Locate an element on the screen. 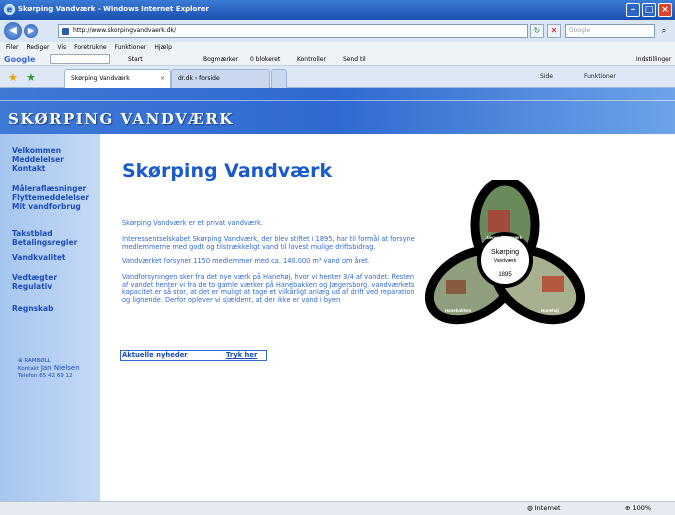 The image size is (675, 515). close-window-button: × is located at coordinates (665, 10).